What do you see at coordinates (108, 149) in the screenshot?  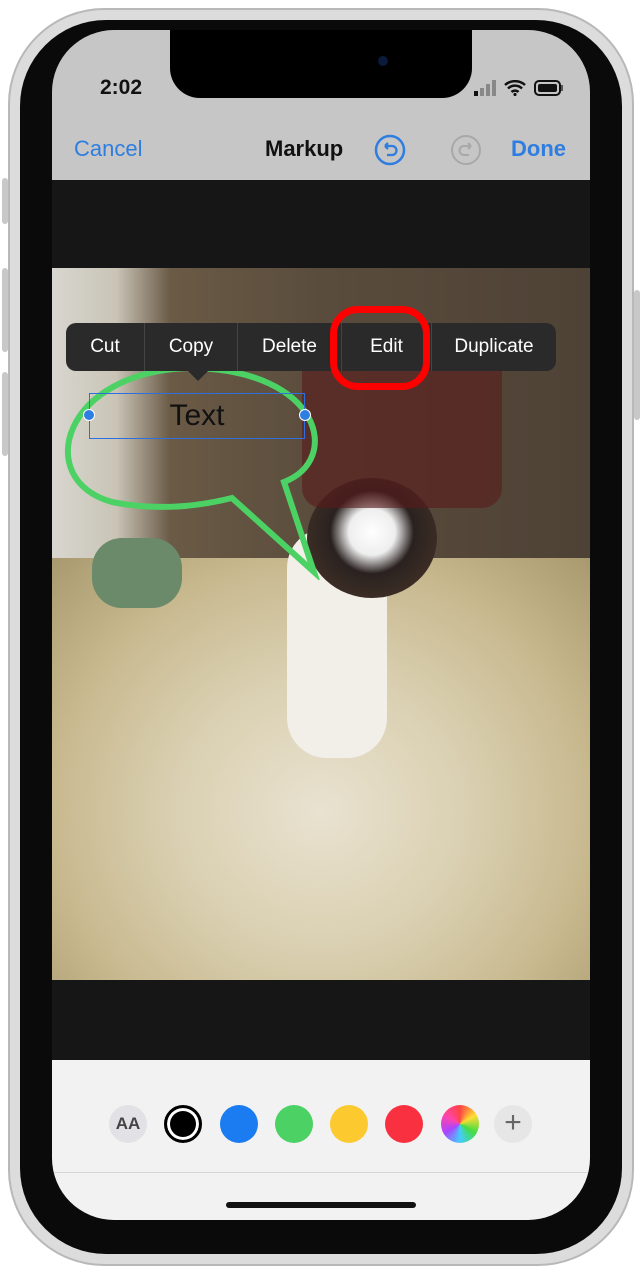 I see `cancel-button: Cancel` at bounding box center [108, 149].